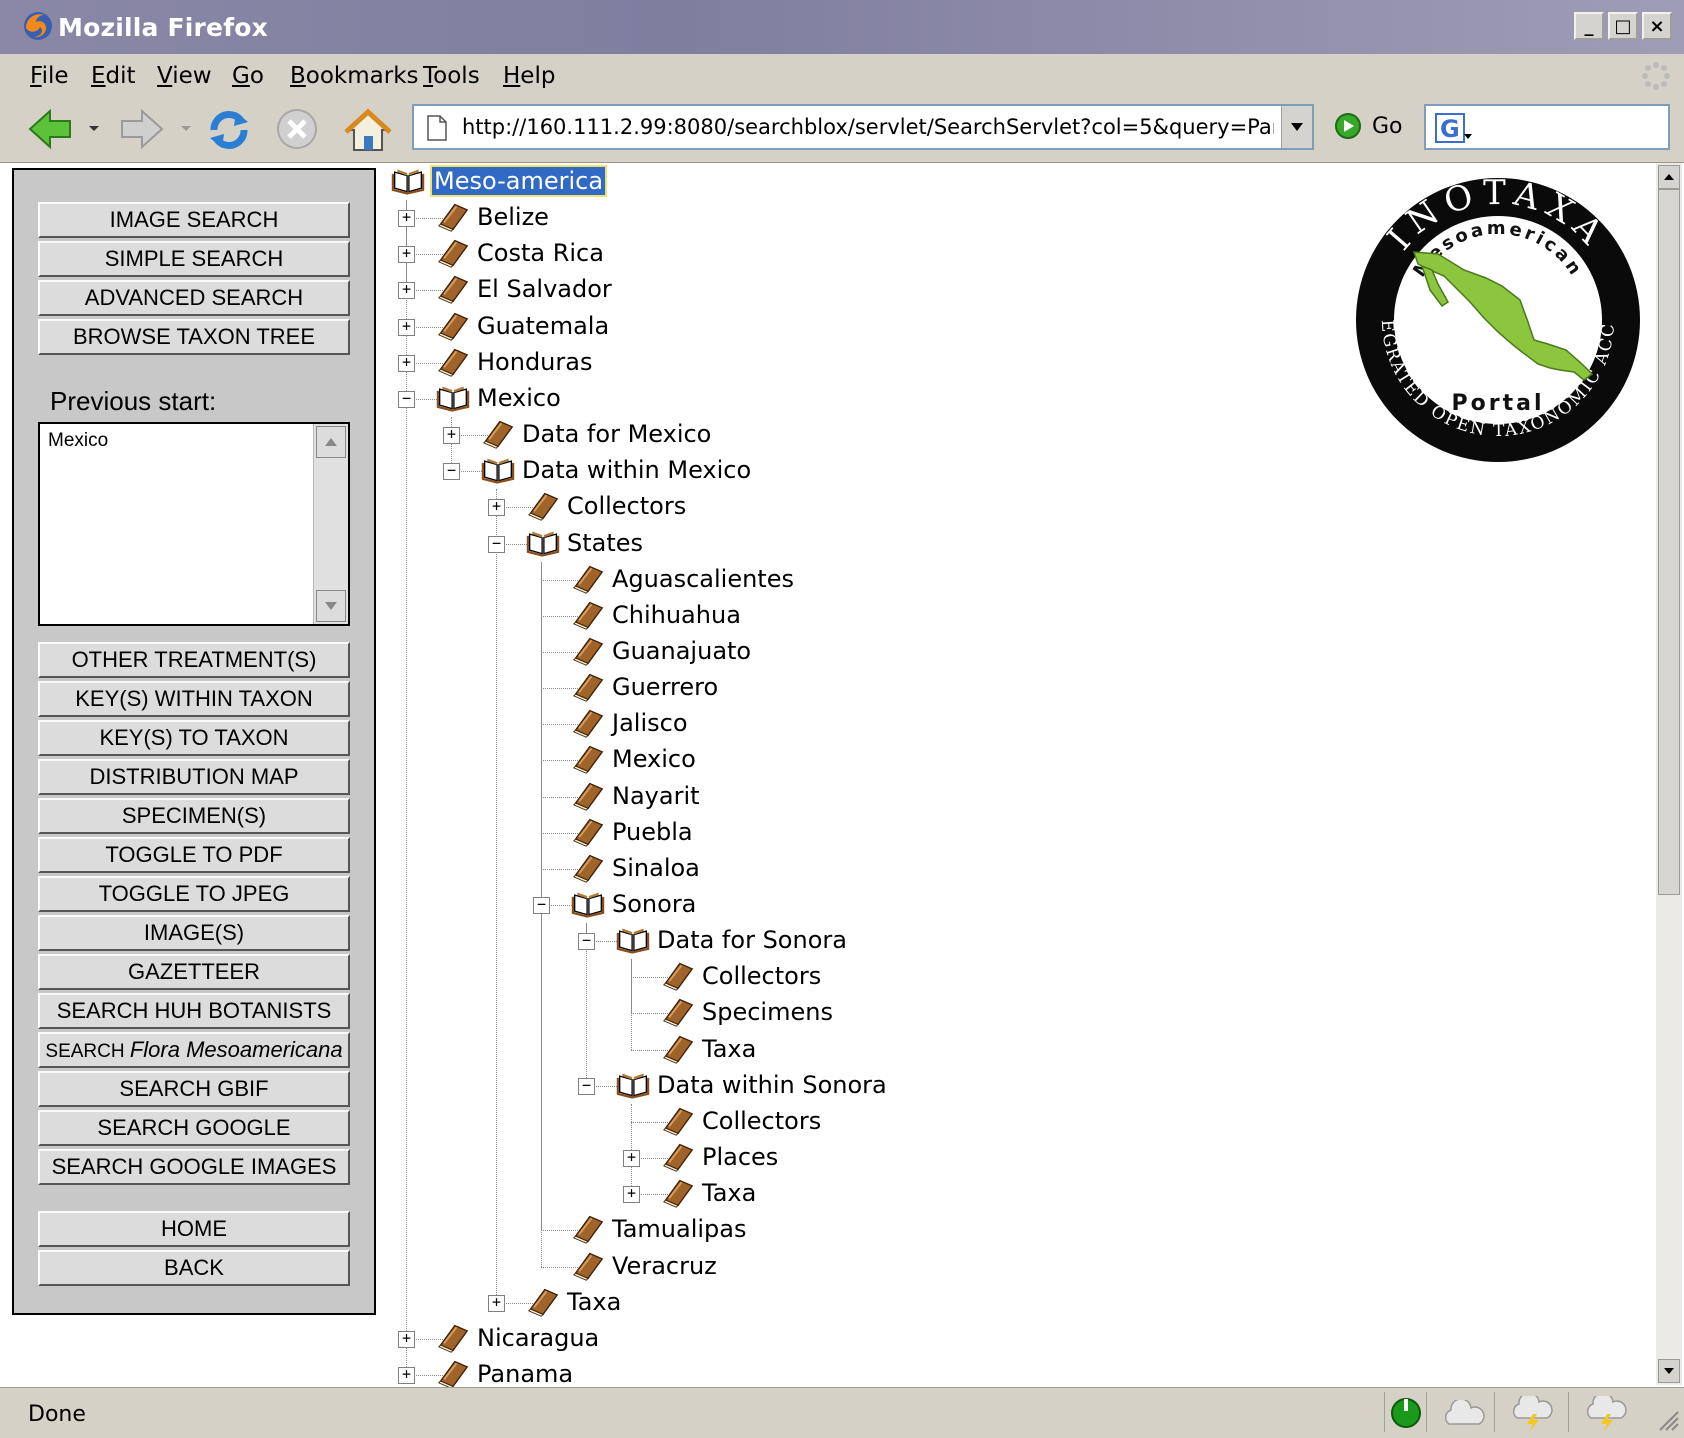  What do you see at coordinates (451, 76) in the screenshot?
I see `menu-tools: Tools` at bounding box center [451, 76].